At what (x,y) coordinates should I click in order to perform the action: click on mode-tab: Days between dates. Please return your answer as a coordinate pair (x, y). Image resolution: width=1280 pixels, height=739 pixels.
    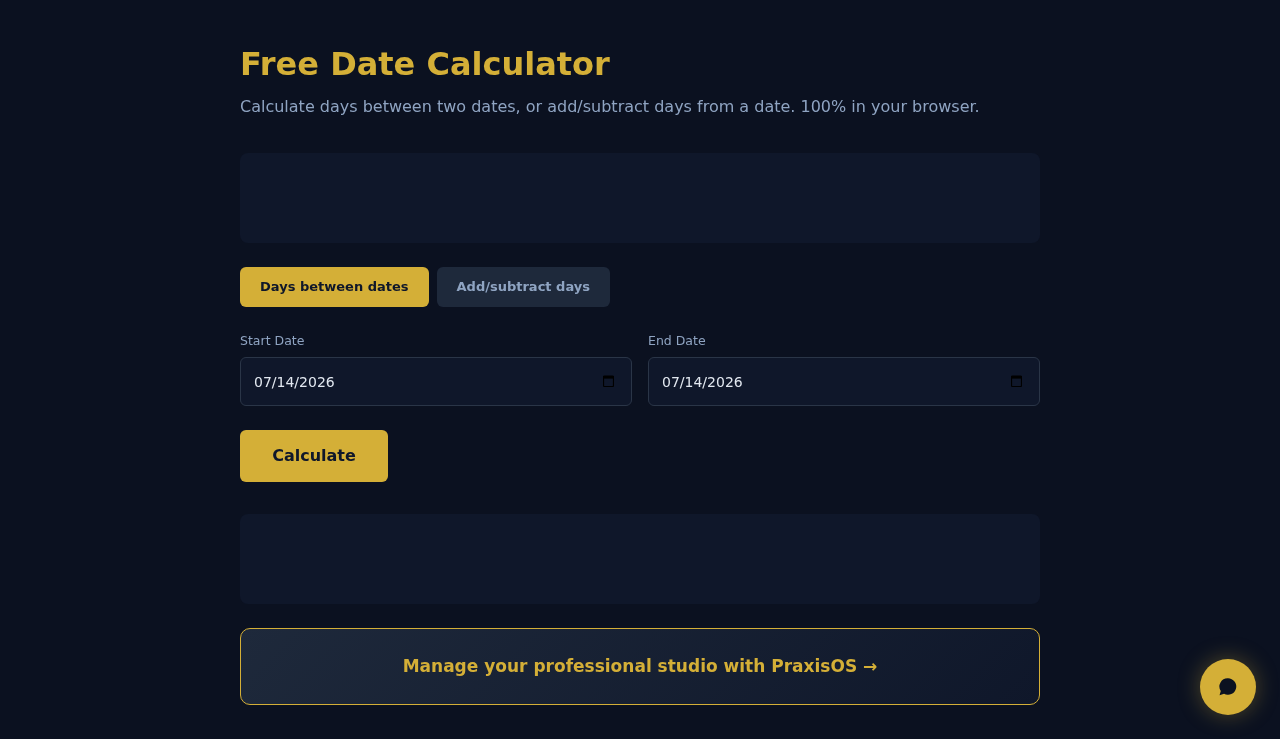
    Looking at the image, I should click on (334, 287).